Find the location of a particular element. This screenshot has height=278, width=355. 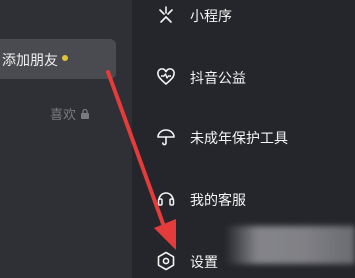

add-friend-button: 添加朋友 is located at coordinates (58, 59).